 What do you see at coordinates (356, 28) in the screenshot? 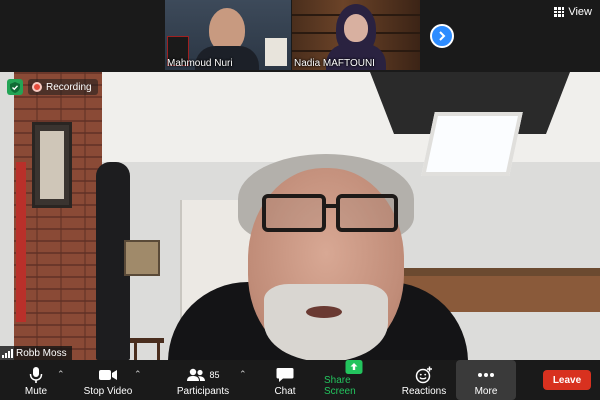
I see `participant-video` at bounding box center [356, 28].